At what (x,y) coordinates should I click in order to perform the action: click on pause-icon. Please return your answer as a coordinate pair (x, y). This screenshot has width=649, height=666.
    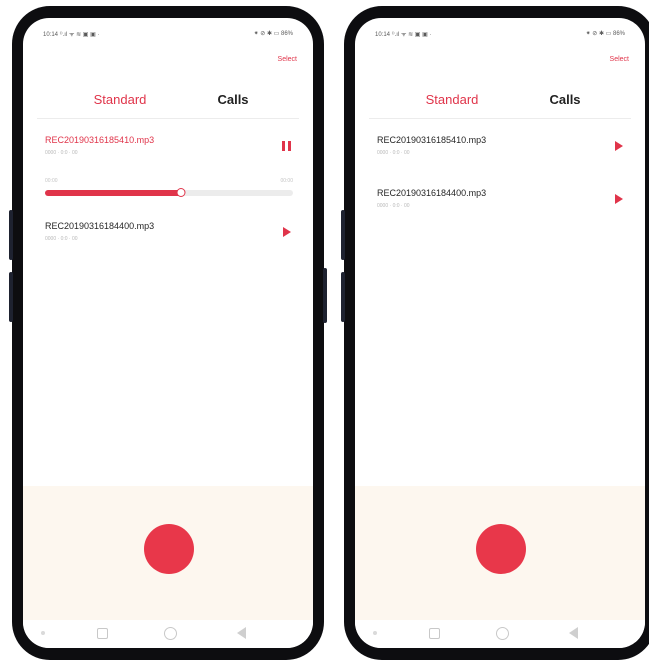
    Looking at the image, I should click on (286, 146).